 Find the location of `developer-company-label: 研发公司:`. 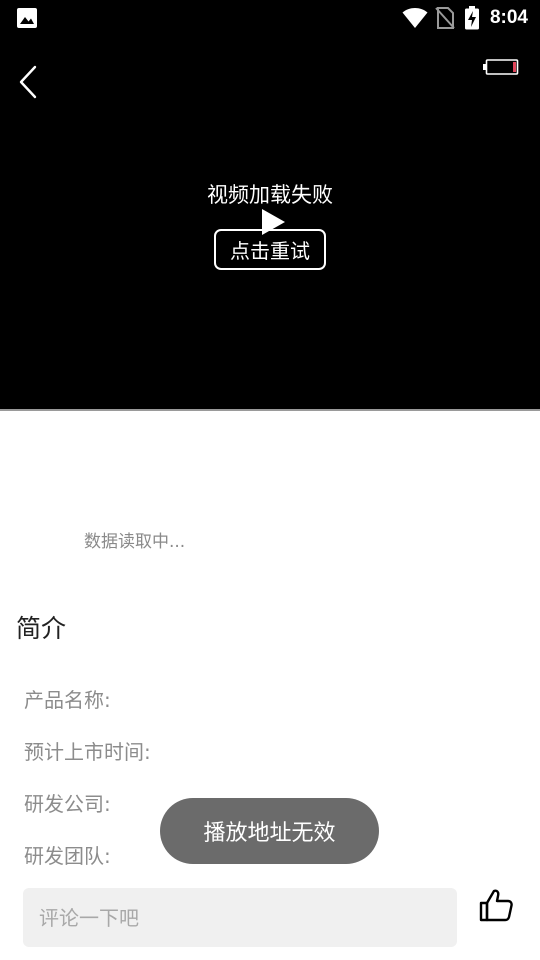

developer-company-label: 研发公司: is located at coordinates (67, 804).